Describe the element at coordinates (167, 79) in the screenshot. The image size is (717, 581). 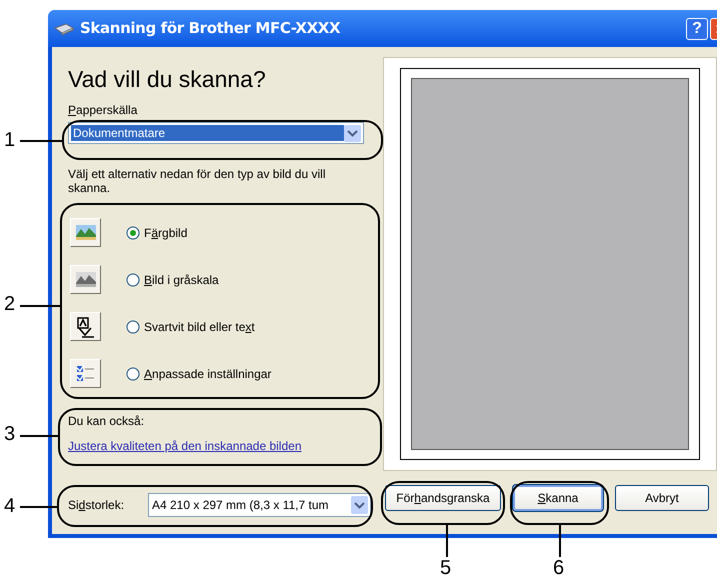
I see `dialog-heading: Vad vill du skanna?` at that location.